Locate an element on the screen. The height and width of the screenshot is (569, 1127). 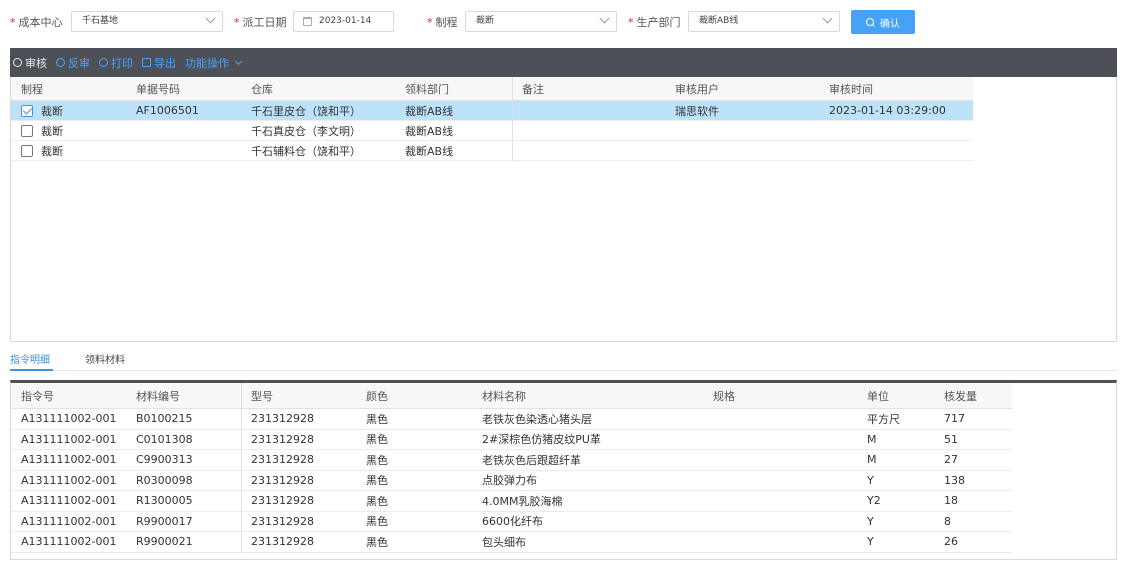
export-icon is located at coordinates (146, 62).